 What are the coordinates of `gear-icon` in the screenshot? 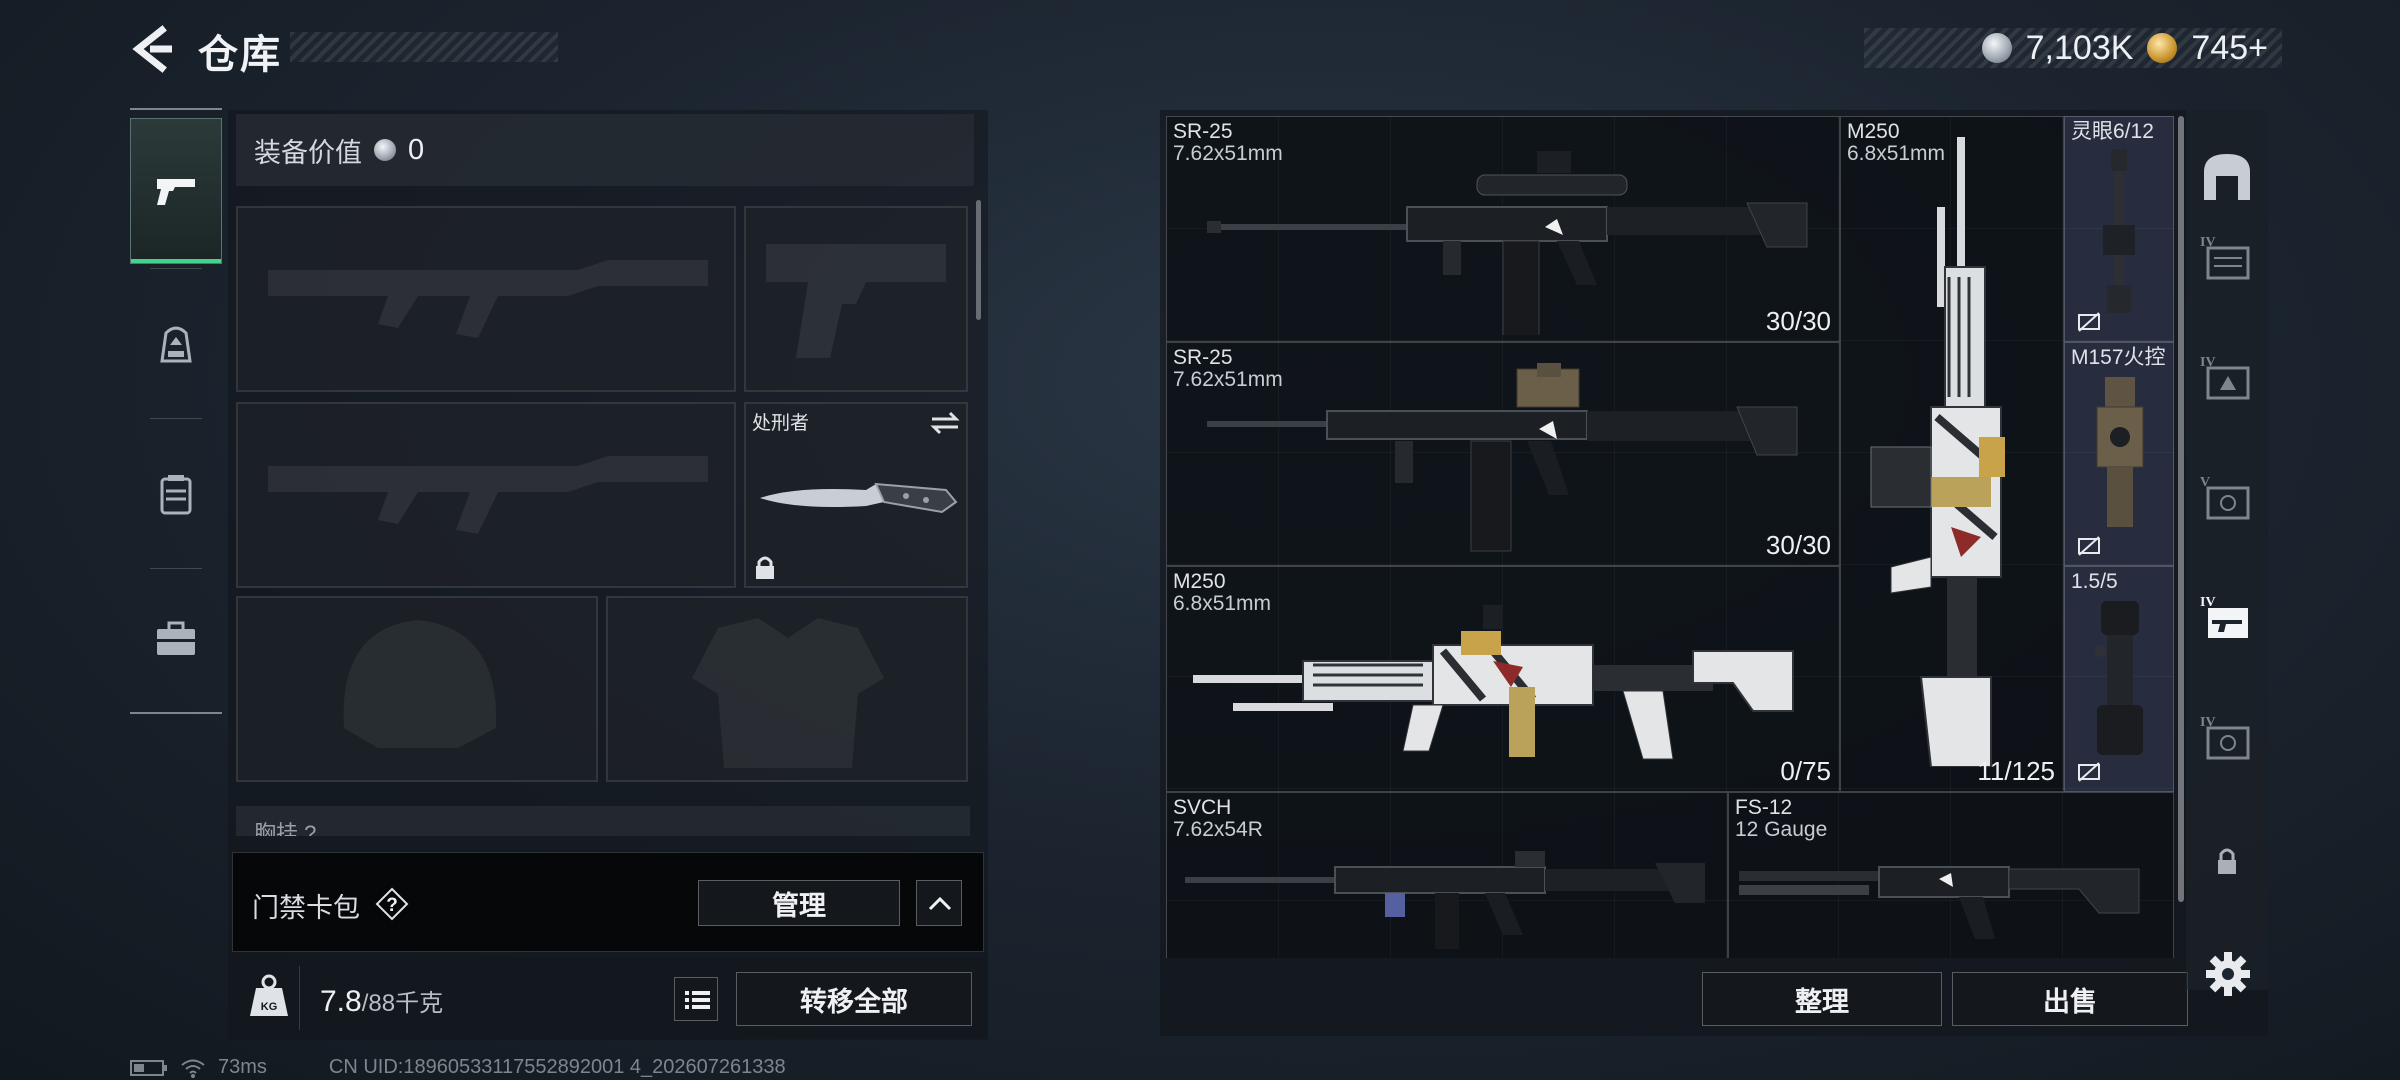 It's located at (2228, 974).